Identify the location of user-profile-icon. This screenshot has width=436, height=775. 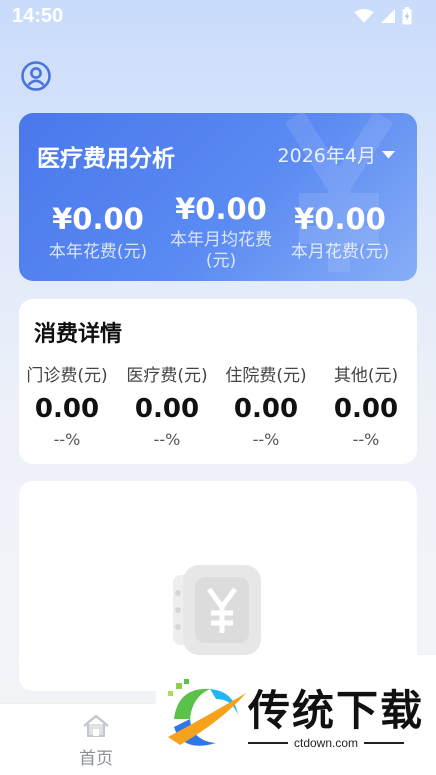
(36, 76).